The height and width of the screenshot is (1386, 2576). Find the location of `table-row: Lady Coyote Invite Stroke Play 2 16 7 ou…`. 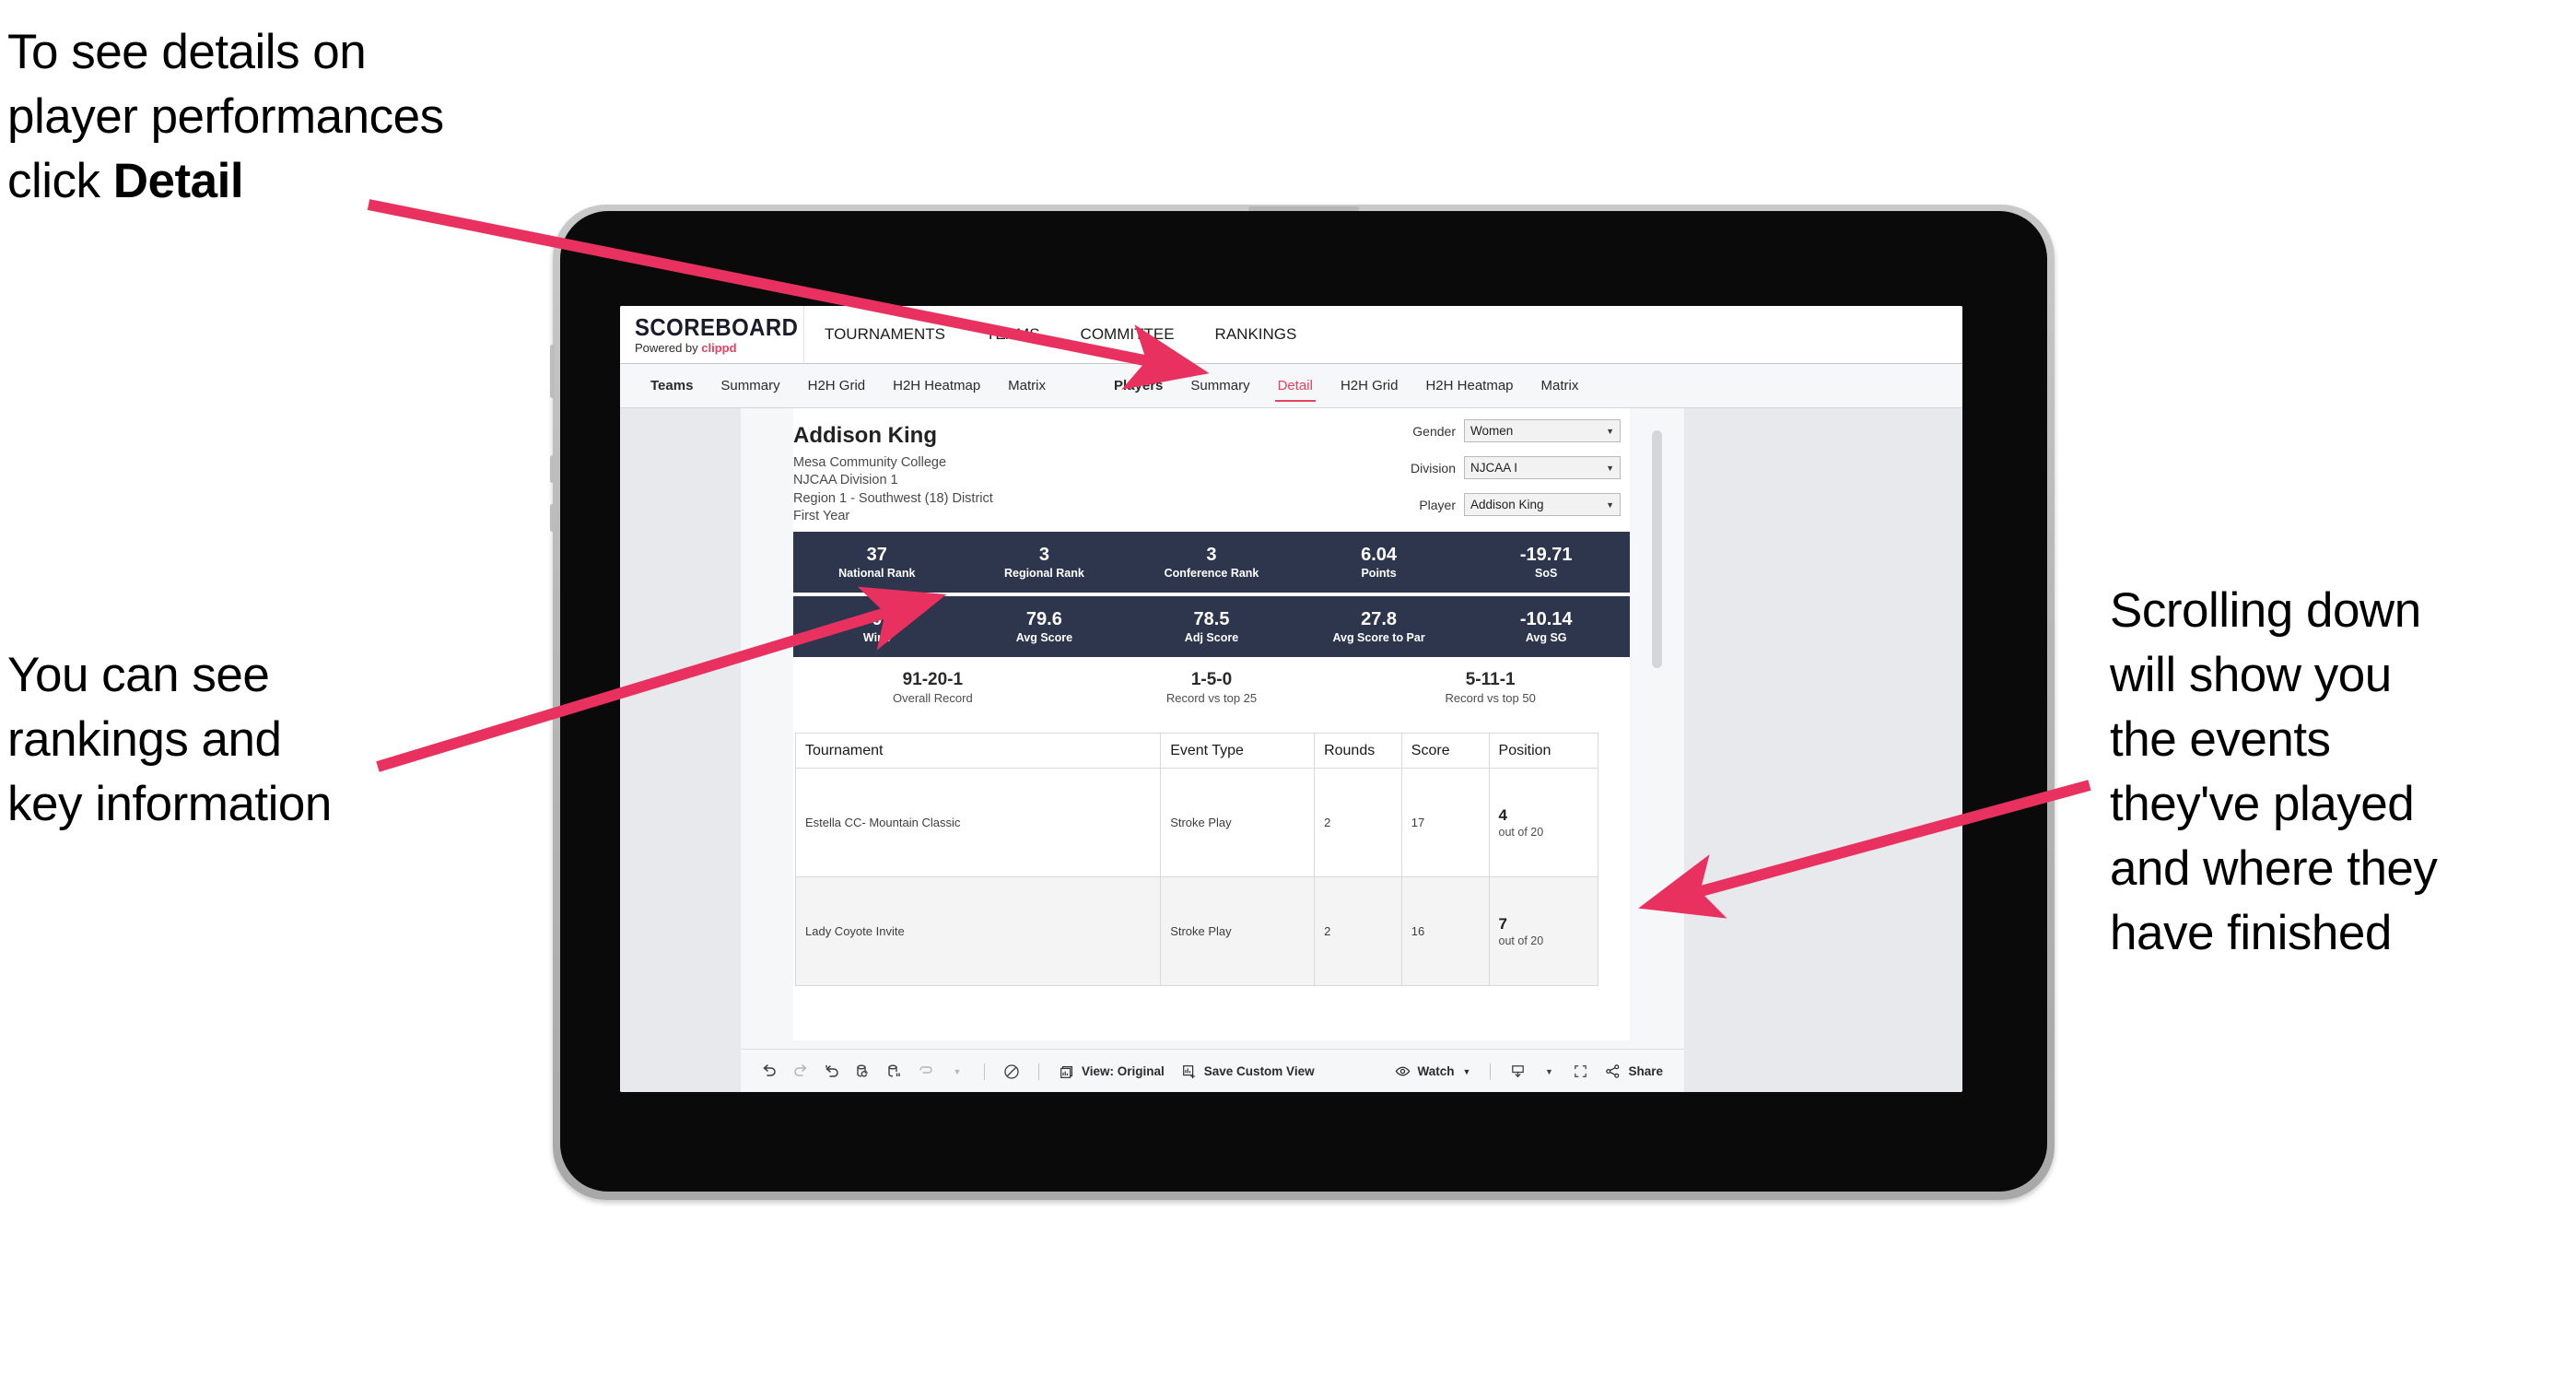

table-row: Lady Coyote Invite Stroke Play 2 16 7 ou… is located at coordinates (1196, 931).